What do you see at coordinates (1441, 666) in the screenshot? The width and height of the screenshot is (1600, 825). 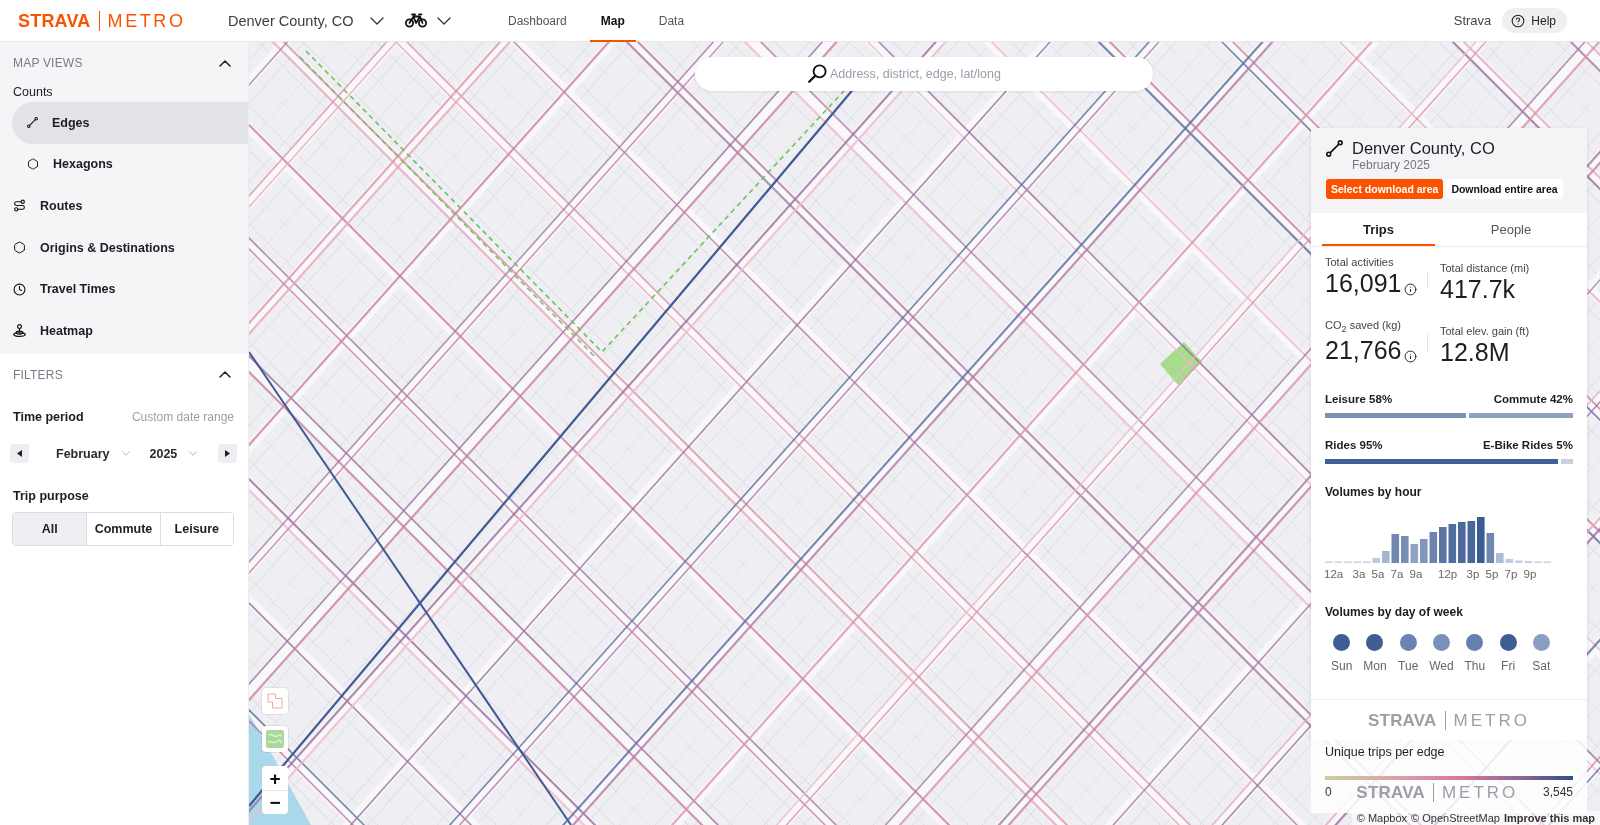 I see `day-label: Wed` at bounding box center [1441, 666].